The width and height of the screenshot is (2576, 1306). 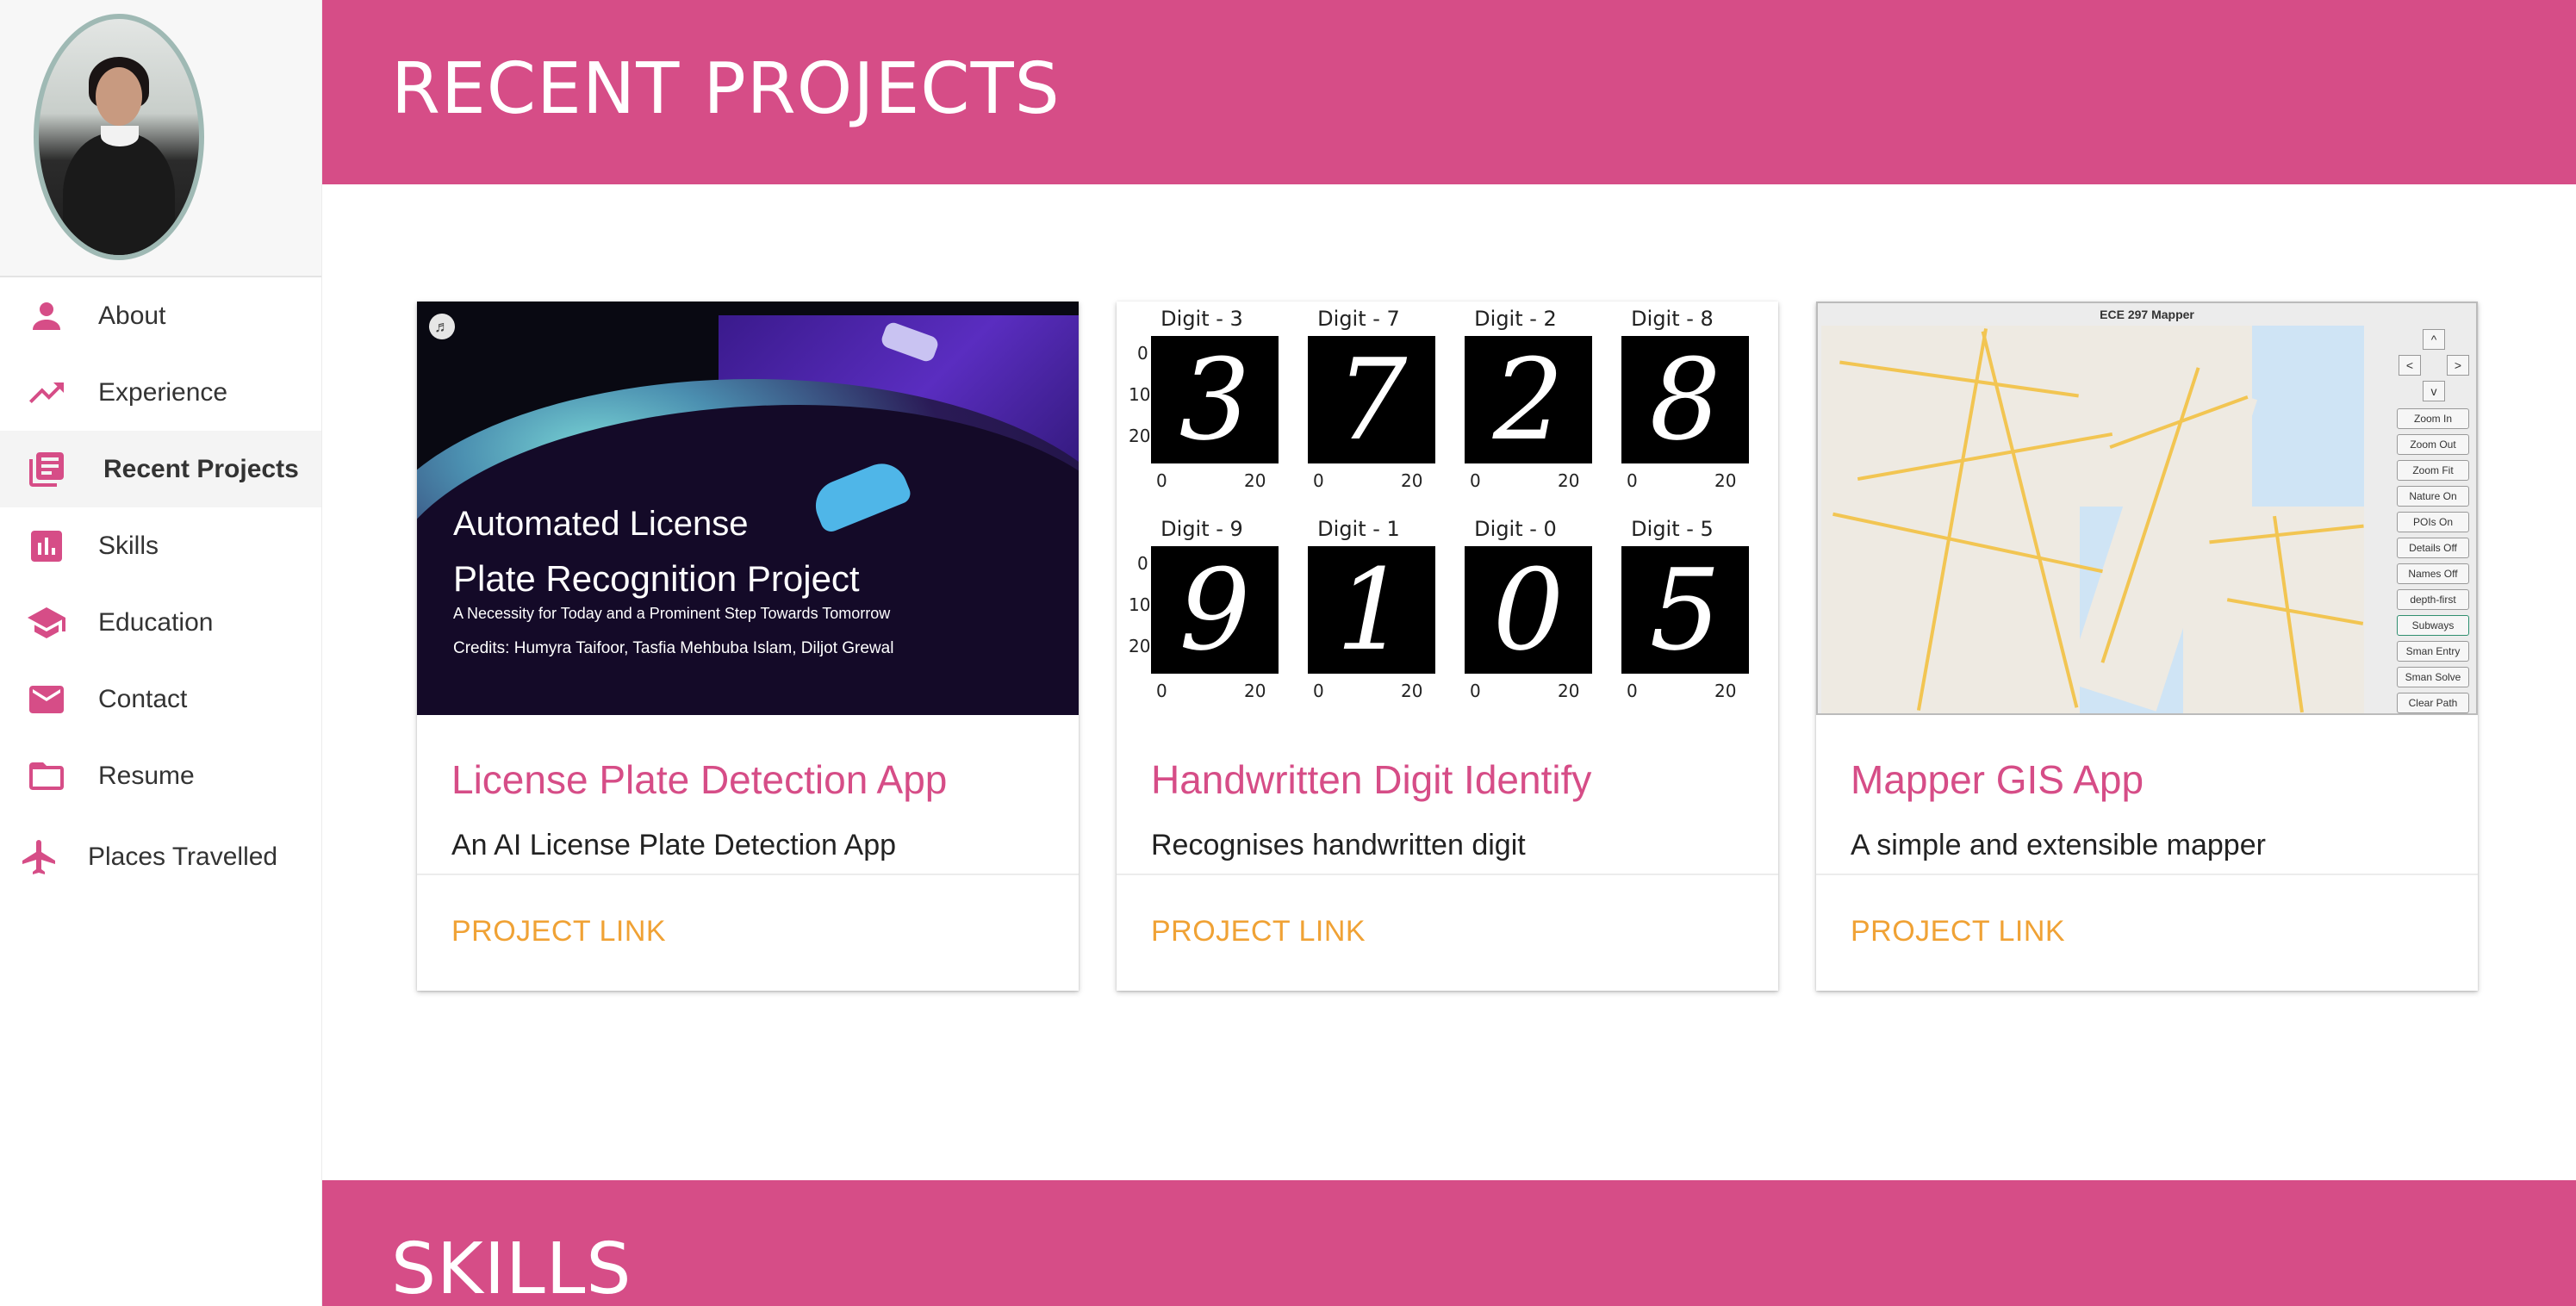 What do you see at coordinates (1140, 436) in the screenshot?
I see `y-tick-label: 20` at bounding box center [1140, 436].